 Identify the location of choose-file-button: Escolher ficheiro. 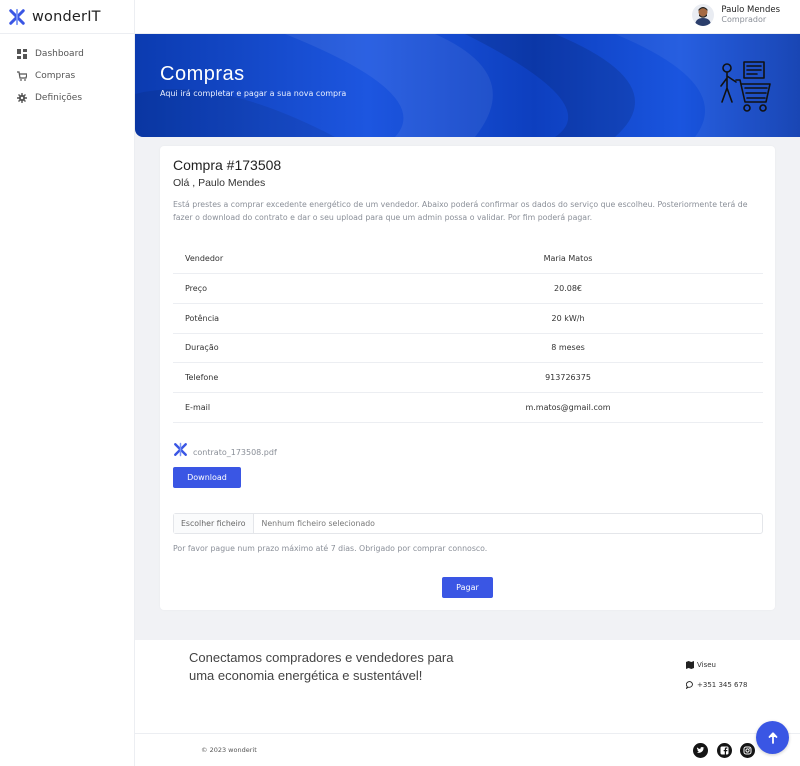
(214, 523).